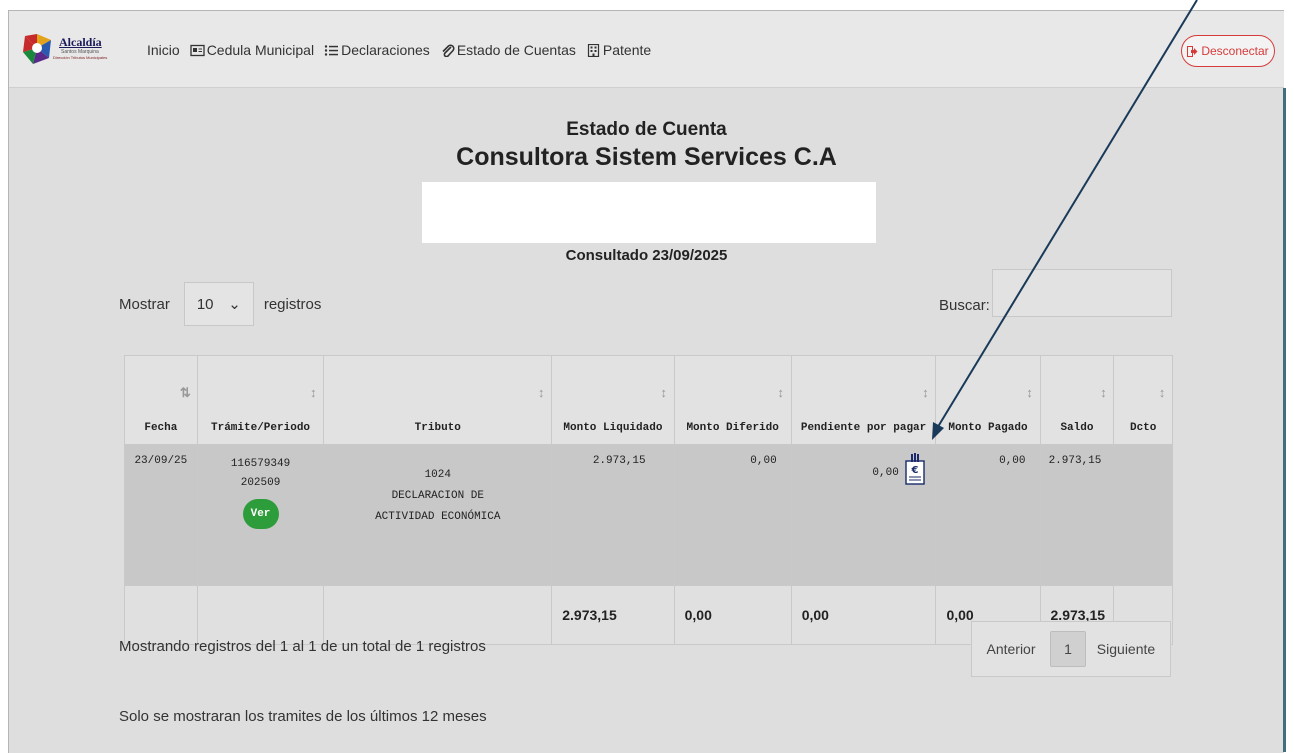 This screenshot has width=1295, height=753. What do you see at coordinates (292, 304) in the screenshot?
I see `records-label: registros` at bounding box center [292, 304].